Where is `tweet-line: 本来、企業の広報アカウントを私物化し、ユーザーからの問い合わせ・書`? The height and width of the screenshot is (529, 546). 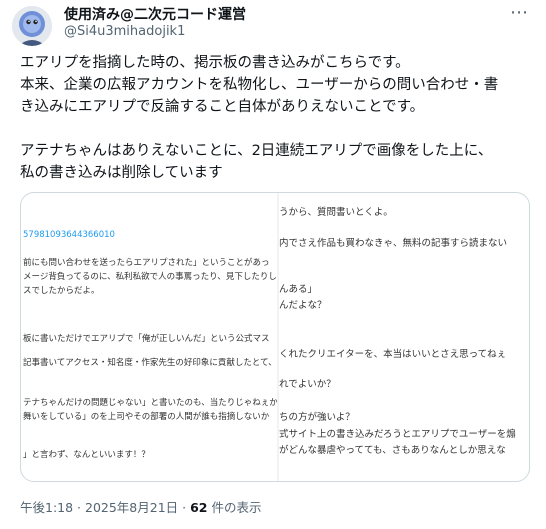 tweet-line: 本来、企業の広報アカウントを私物化し、ユーザーからの問い合わせ・書 is located at coordinates (259, 85).